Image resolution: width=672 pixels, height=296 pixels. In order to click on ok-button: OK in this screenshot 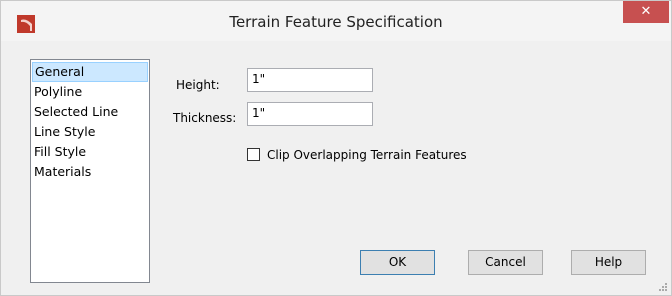, I will do `click(397, 262)`.